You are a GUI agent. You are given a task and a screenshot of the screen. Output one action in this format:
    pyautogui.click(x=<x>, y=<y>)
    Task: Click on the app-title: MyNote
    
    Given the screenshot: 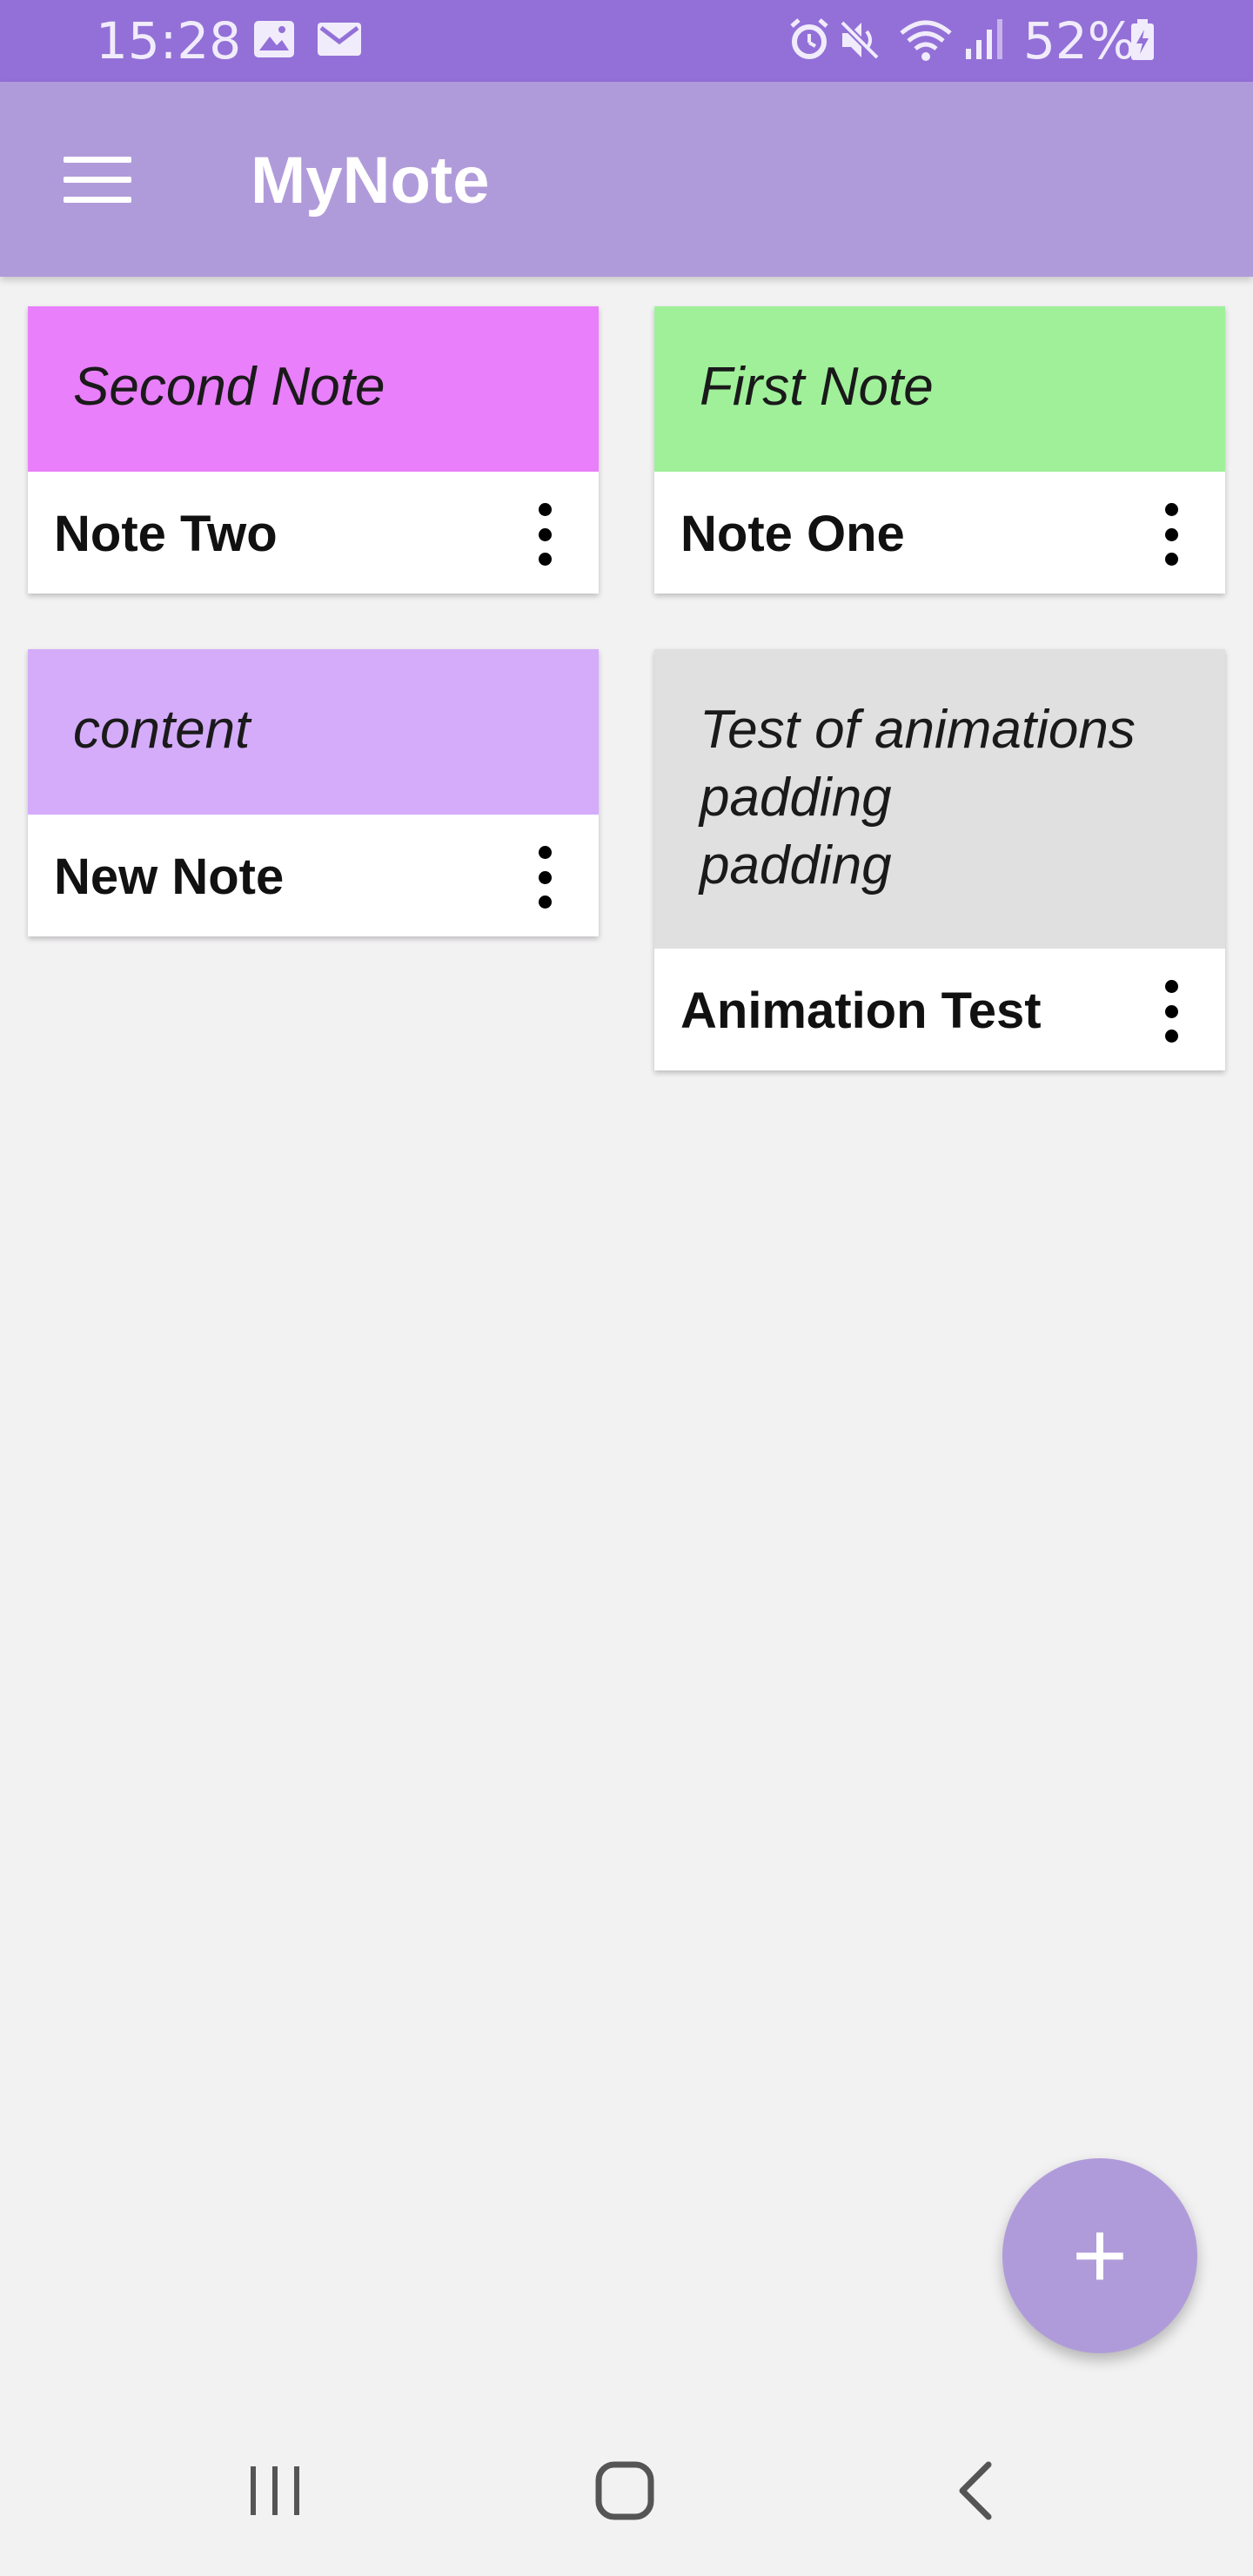 What is the action you would take?
    pyautogui.click(x=370, y=181)
    